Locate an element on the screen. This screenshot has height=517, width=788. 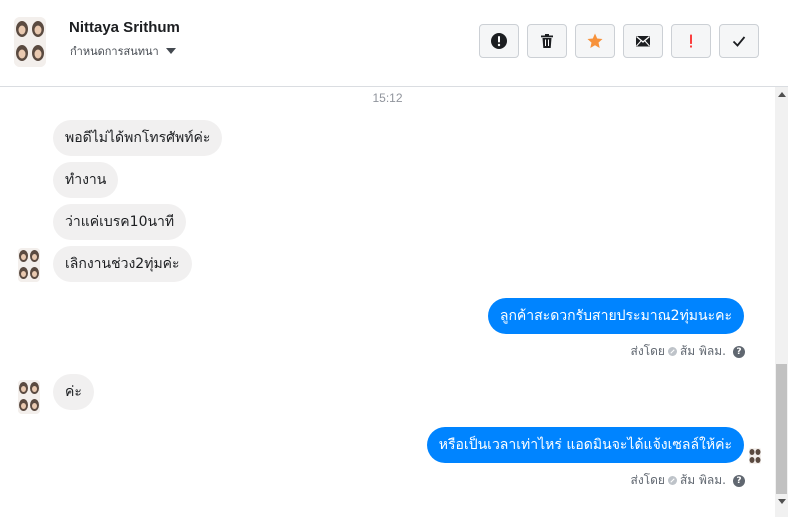
outgoing-message: ลูกค้าสะดวกรับสายประมาณ2ทุ่มนะคะ is located at coordinates (615, 316).